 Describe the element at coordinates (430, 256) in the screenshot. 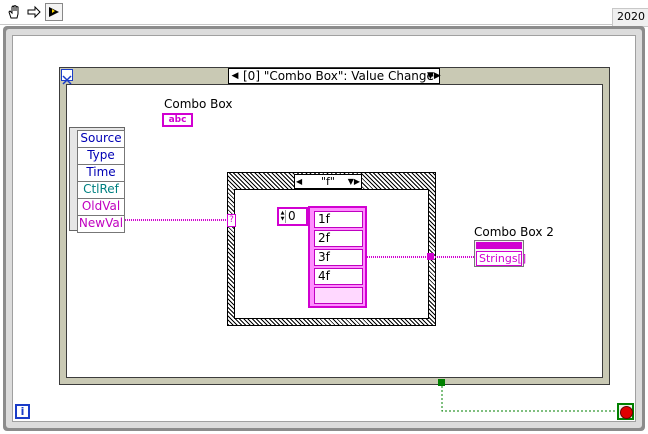

I see `output-tunnel` at that location.